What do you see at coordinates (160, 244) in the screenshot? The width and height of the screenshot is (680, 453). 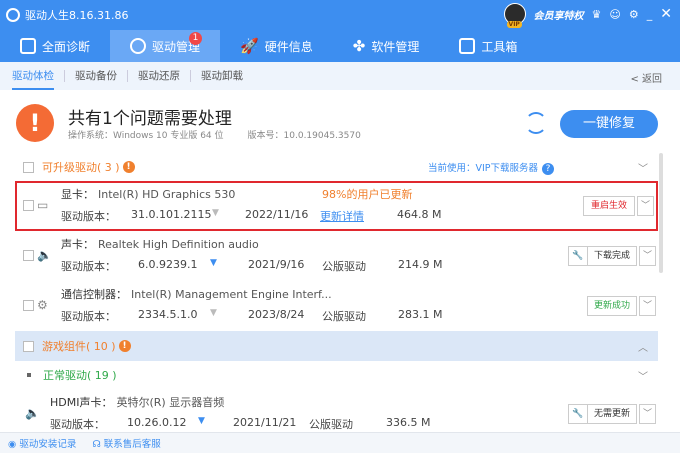 I see `driver-title: 声卡： Realtek High Definition audio` at bounding box center [160, 244].